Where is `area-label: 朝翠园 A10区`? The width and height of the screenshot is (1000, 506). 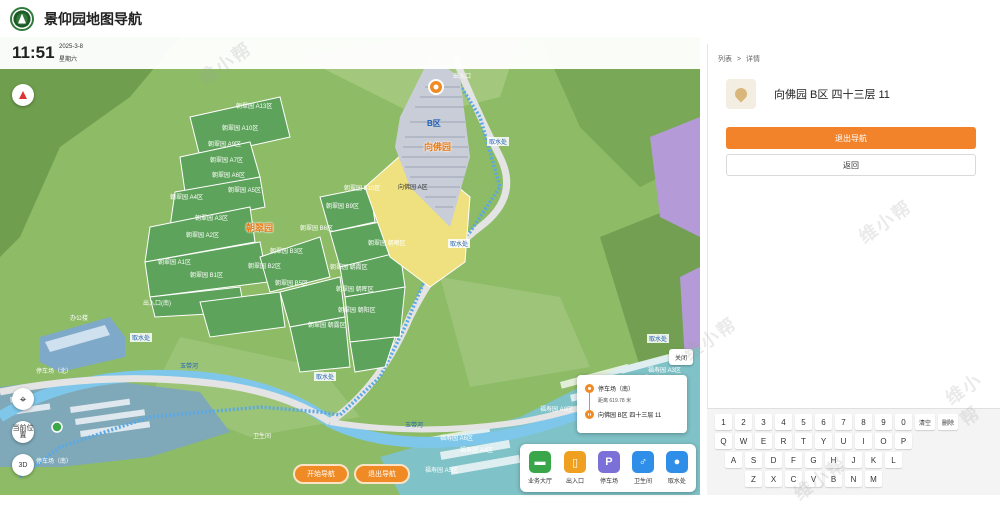 area-label: 朝翠园 A10区 is located at coordinates (240, 129).